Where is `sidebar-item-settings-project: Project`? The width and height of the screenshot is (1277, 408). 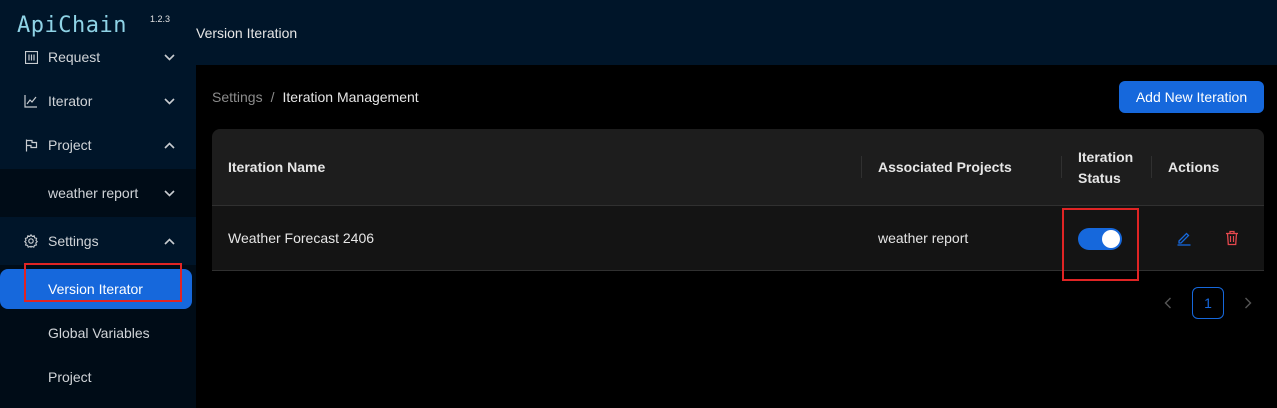 sidebar-item-settings-project: Project is located at coordinates (98, 377).